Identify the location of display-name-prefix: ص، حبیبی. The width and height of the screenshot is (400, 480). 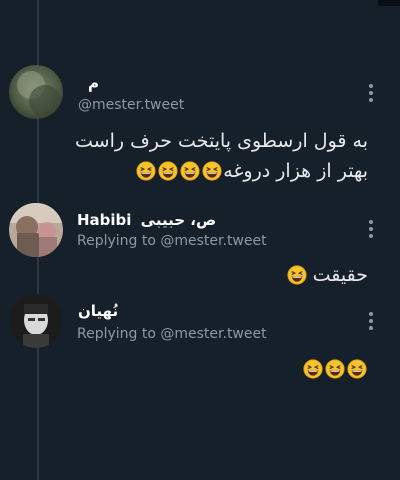
(178, 220).